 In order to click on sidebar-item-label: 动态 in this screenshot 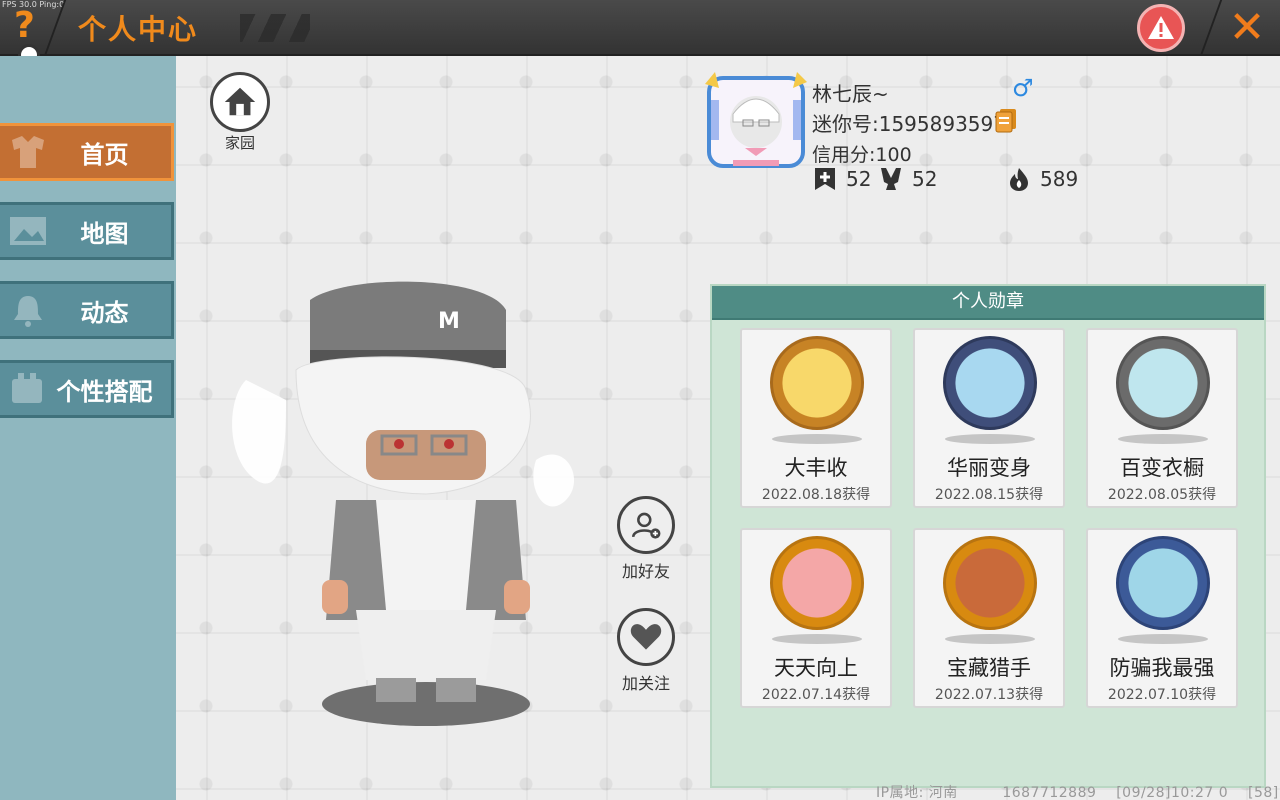, I will do `click(104, 312)`.